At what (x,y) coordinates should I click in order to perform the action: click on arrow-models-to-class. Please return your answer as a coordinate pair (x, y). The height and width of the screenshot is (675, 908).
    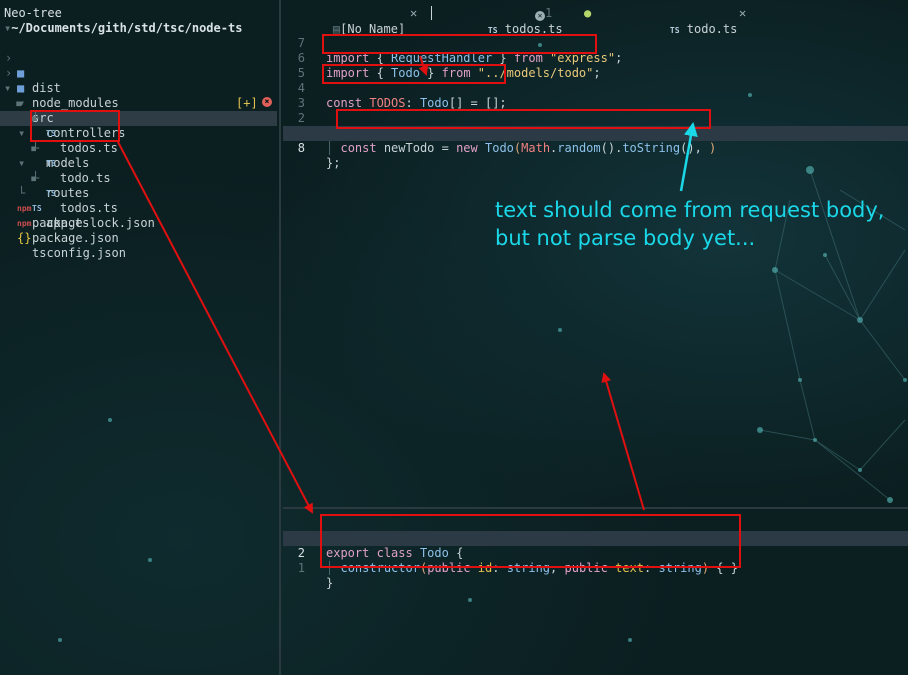
    Looking at the image, I should click on (215, 327).